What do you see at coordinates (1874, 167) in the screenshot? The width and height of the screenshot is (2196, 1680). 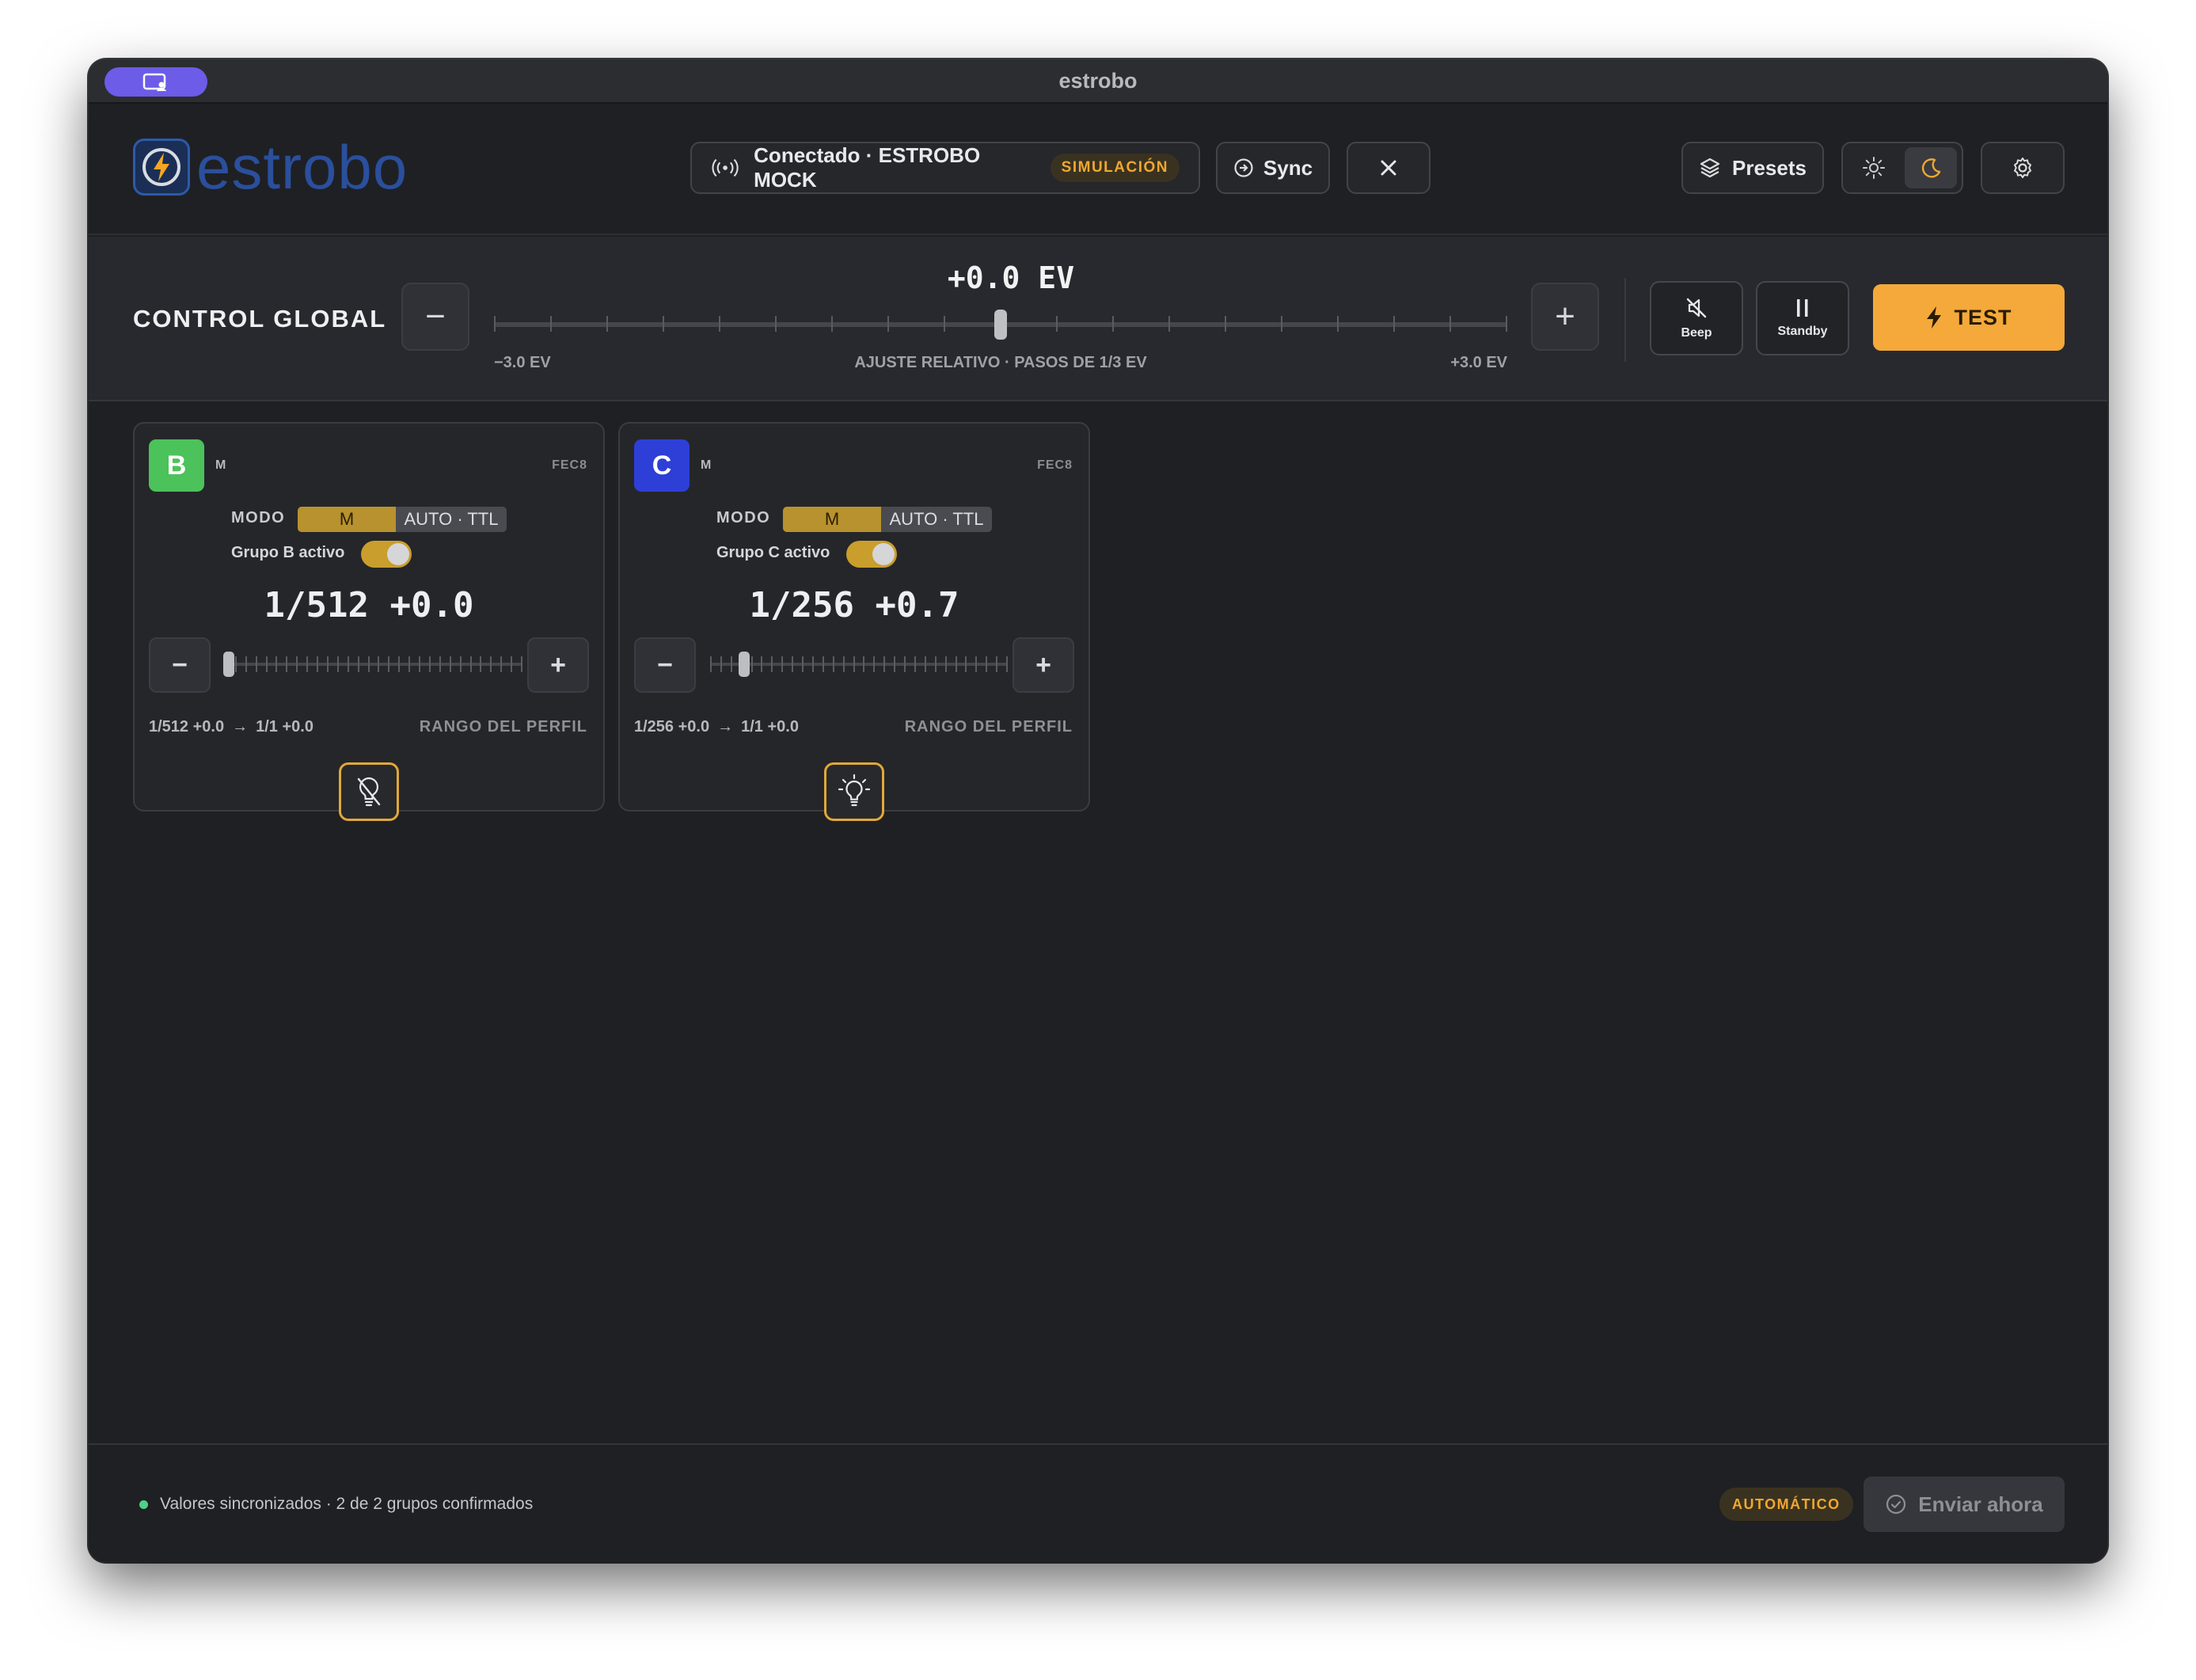 I see `light-theme-button` at bounding box center [1874, 167].